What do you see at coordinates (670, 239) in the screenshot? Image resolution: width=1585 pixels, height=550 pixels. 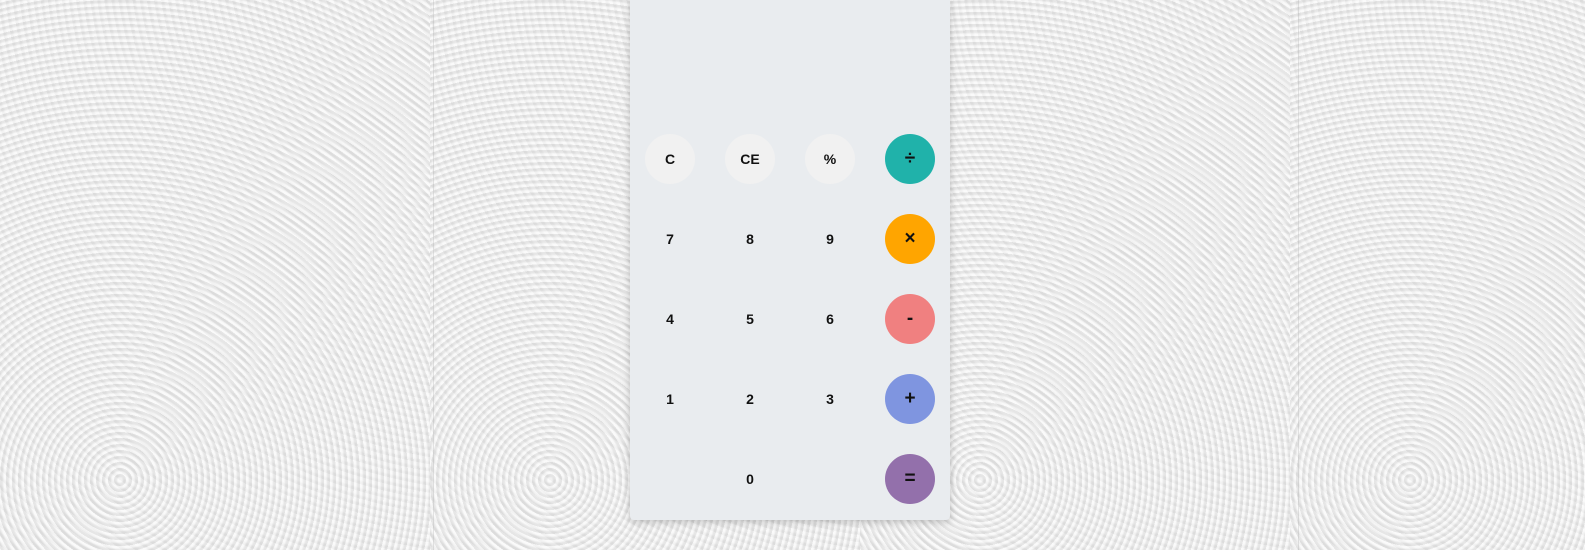 I see `digit-7-button: 7` at bounding box center [670, 239].